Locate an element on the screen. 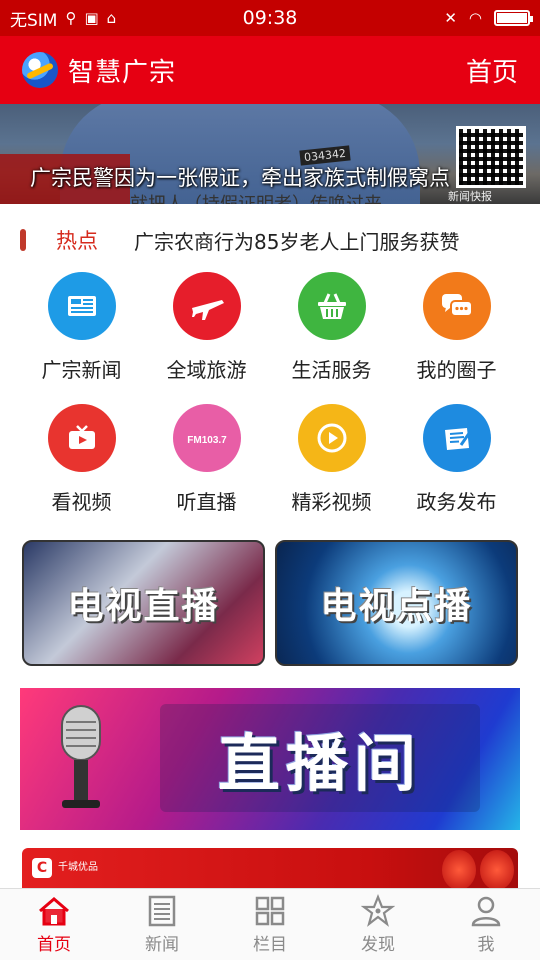  grid-item-watch-video: 看视频 is located at coordinates (81, 470).